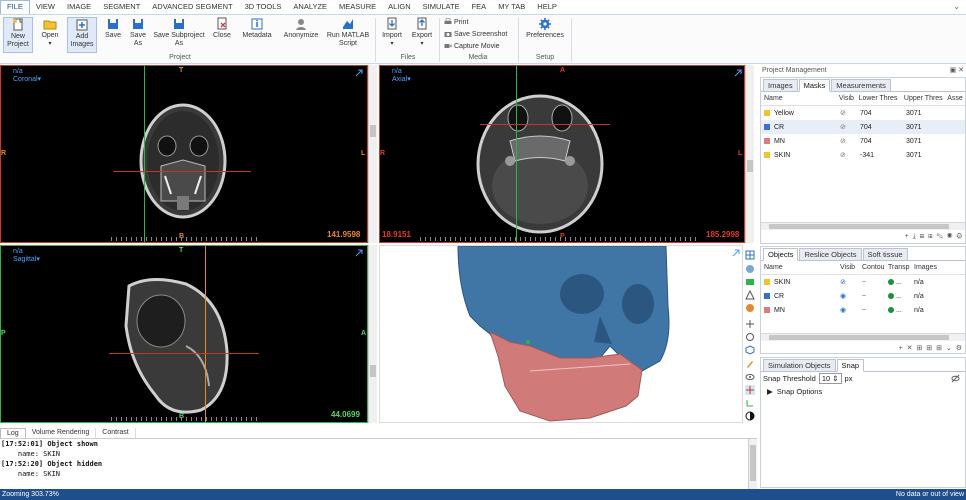  What do you see at coordinates (179, 32) in the screenshot?
I see `save-subproject-button: Save Subproject As` at bounding box center [179, 32].